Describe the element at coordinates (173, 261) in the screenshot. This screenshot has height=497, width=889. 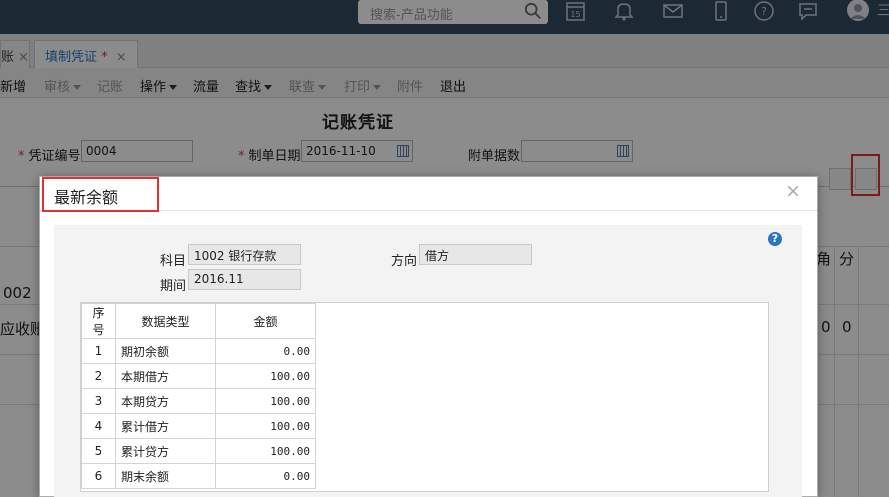
I see `subject-label: 科目` at that location.